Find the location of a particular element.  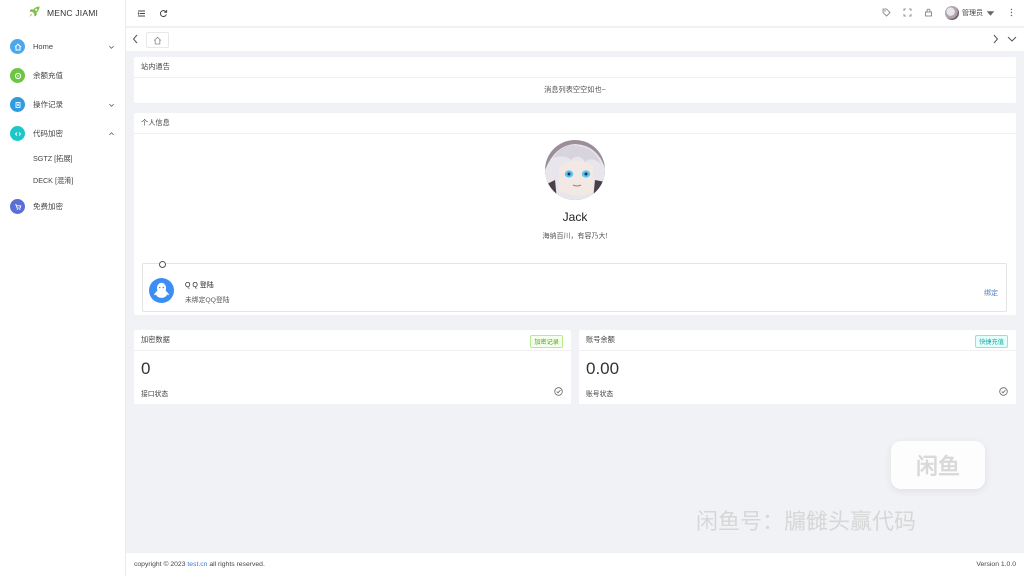

sidebar-item-label: 余额充值 is located at coordinates (48, 75).